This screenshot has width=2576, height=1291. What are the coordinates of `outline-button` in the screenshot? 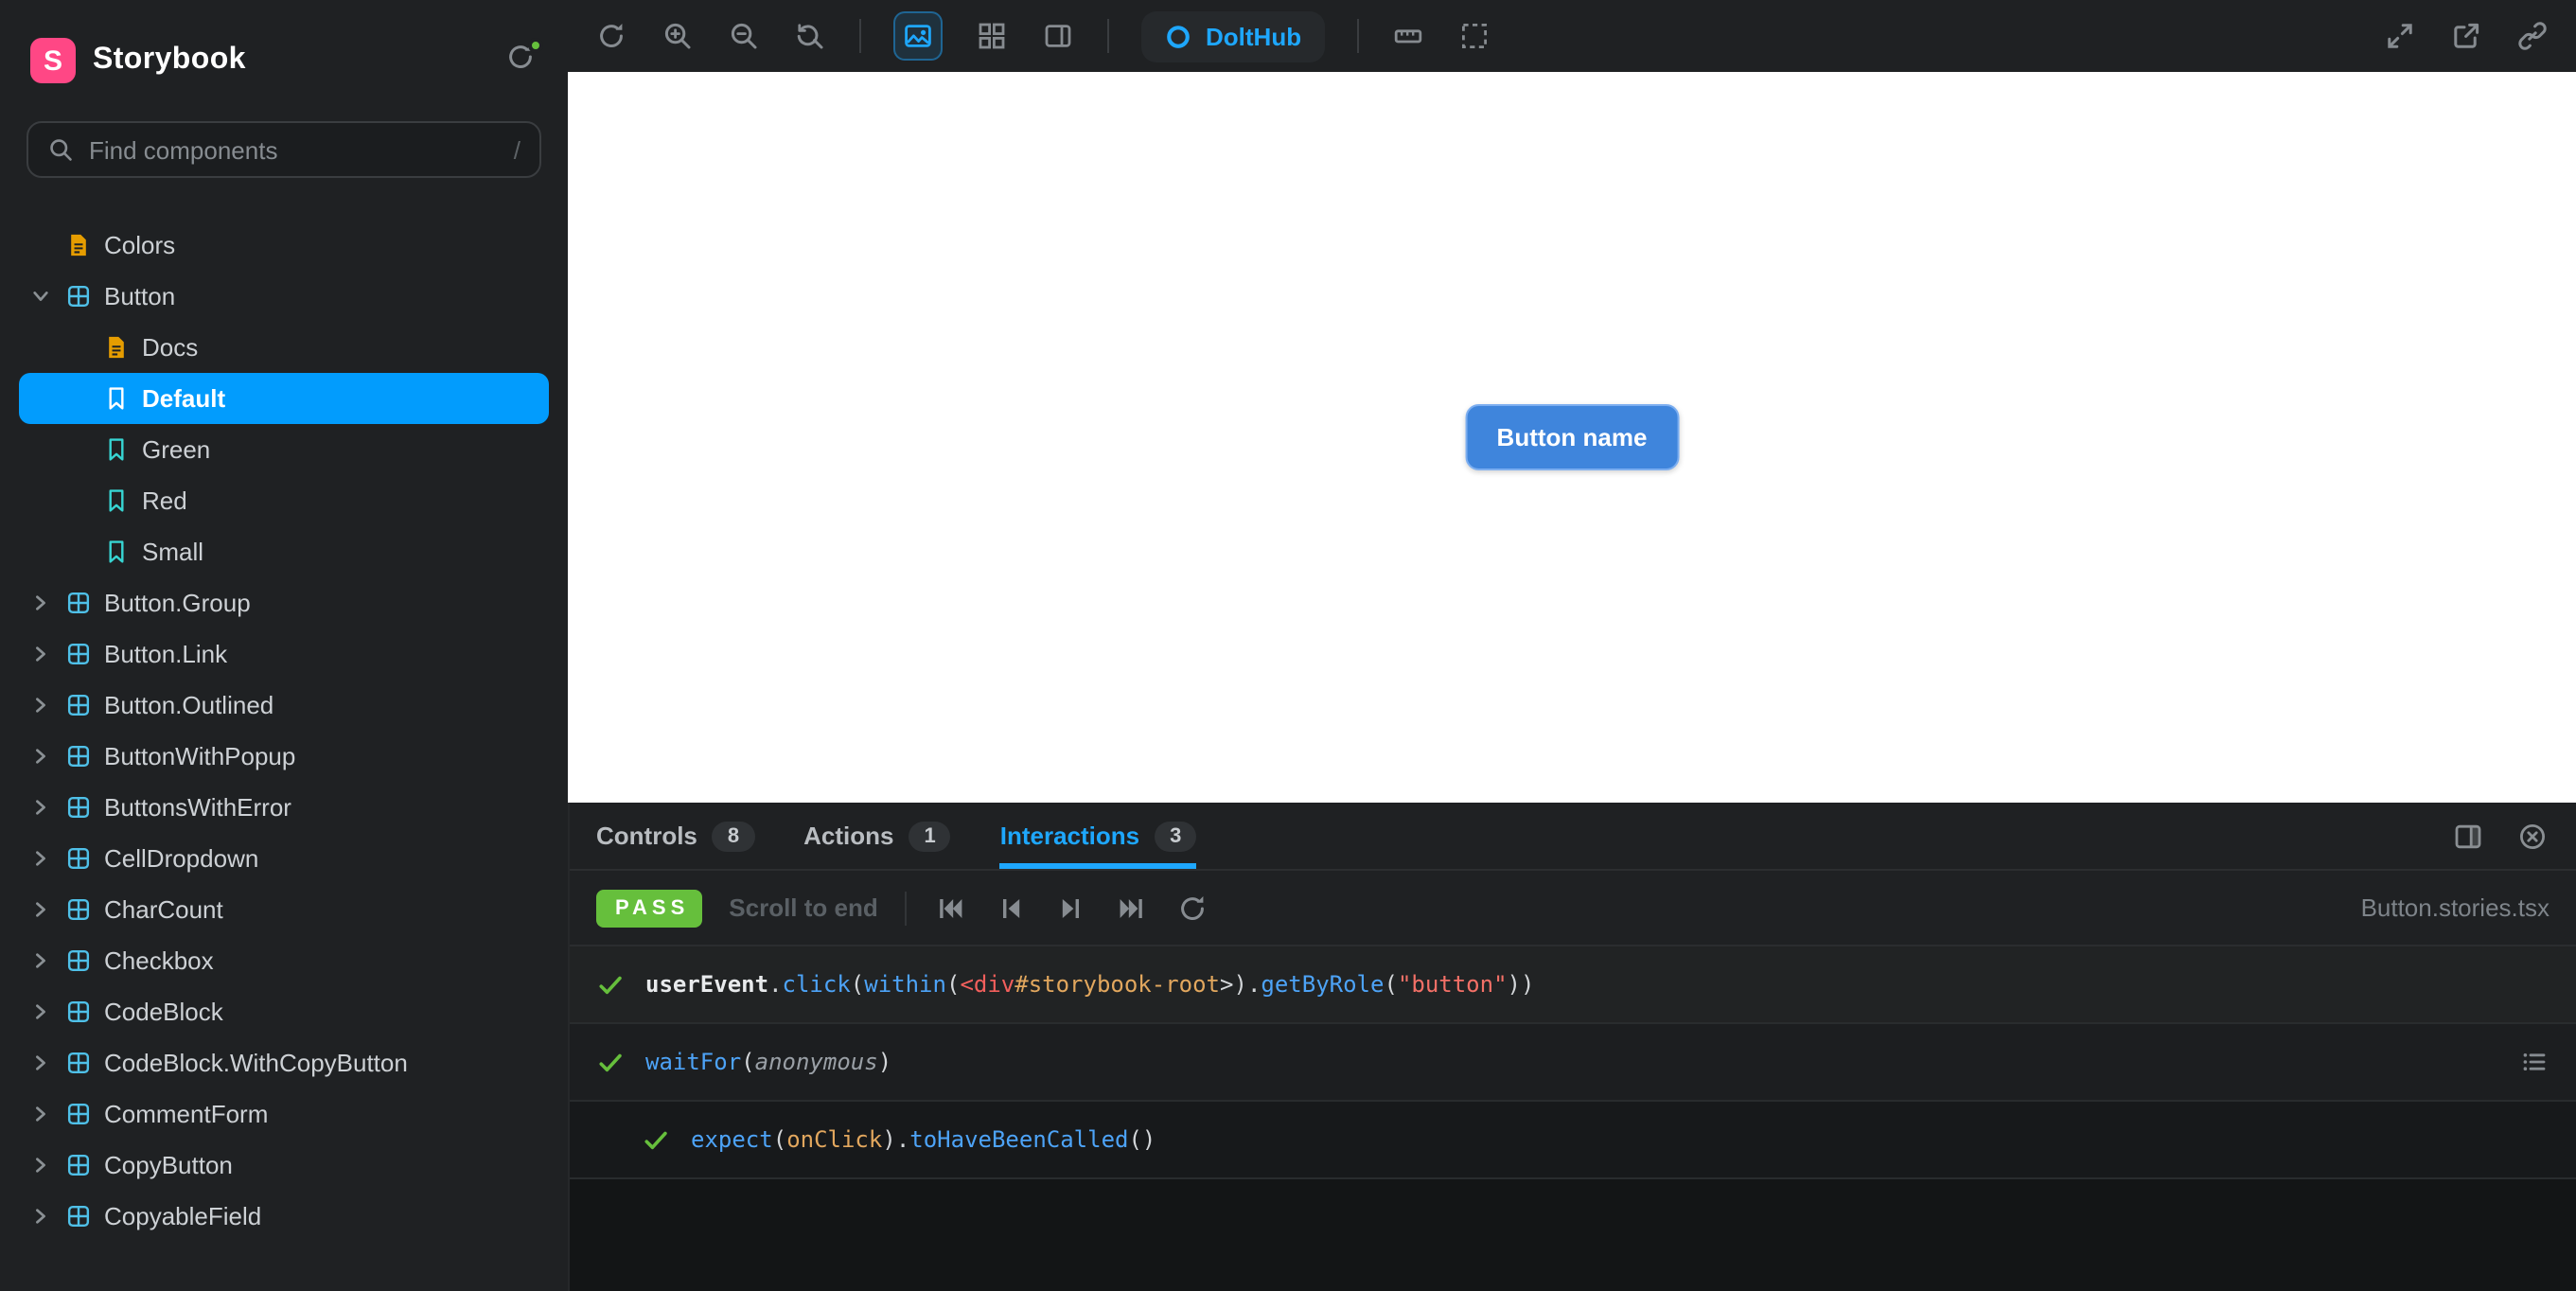 It's located at (1473, 36).